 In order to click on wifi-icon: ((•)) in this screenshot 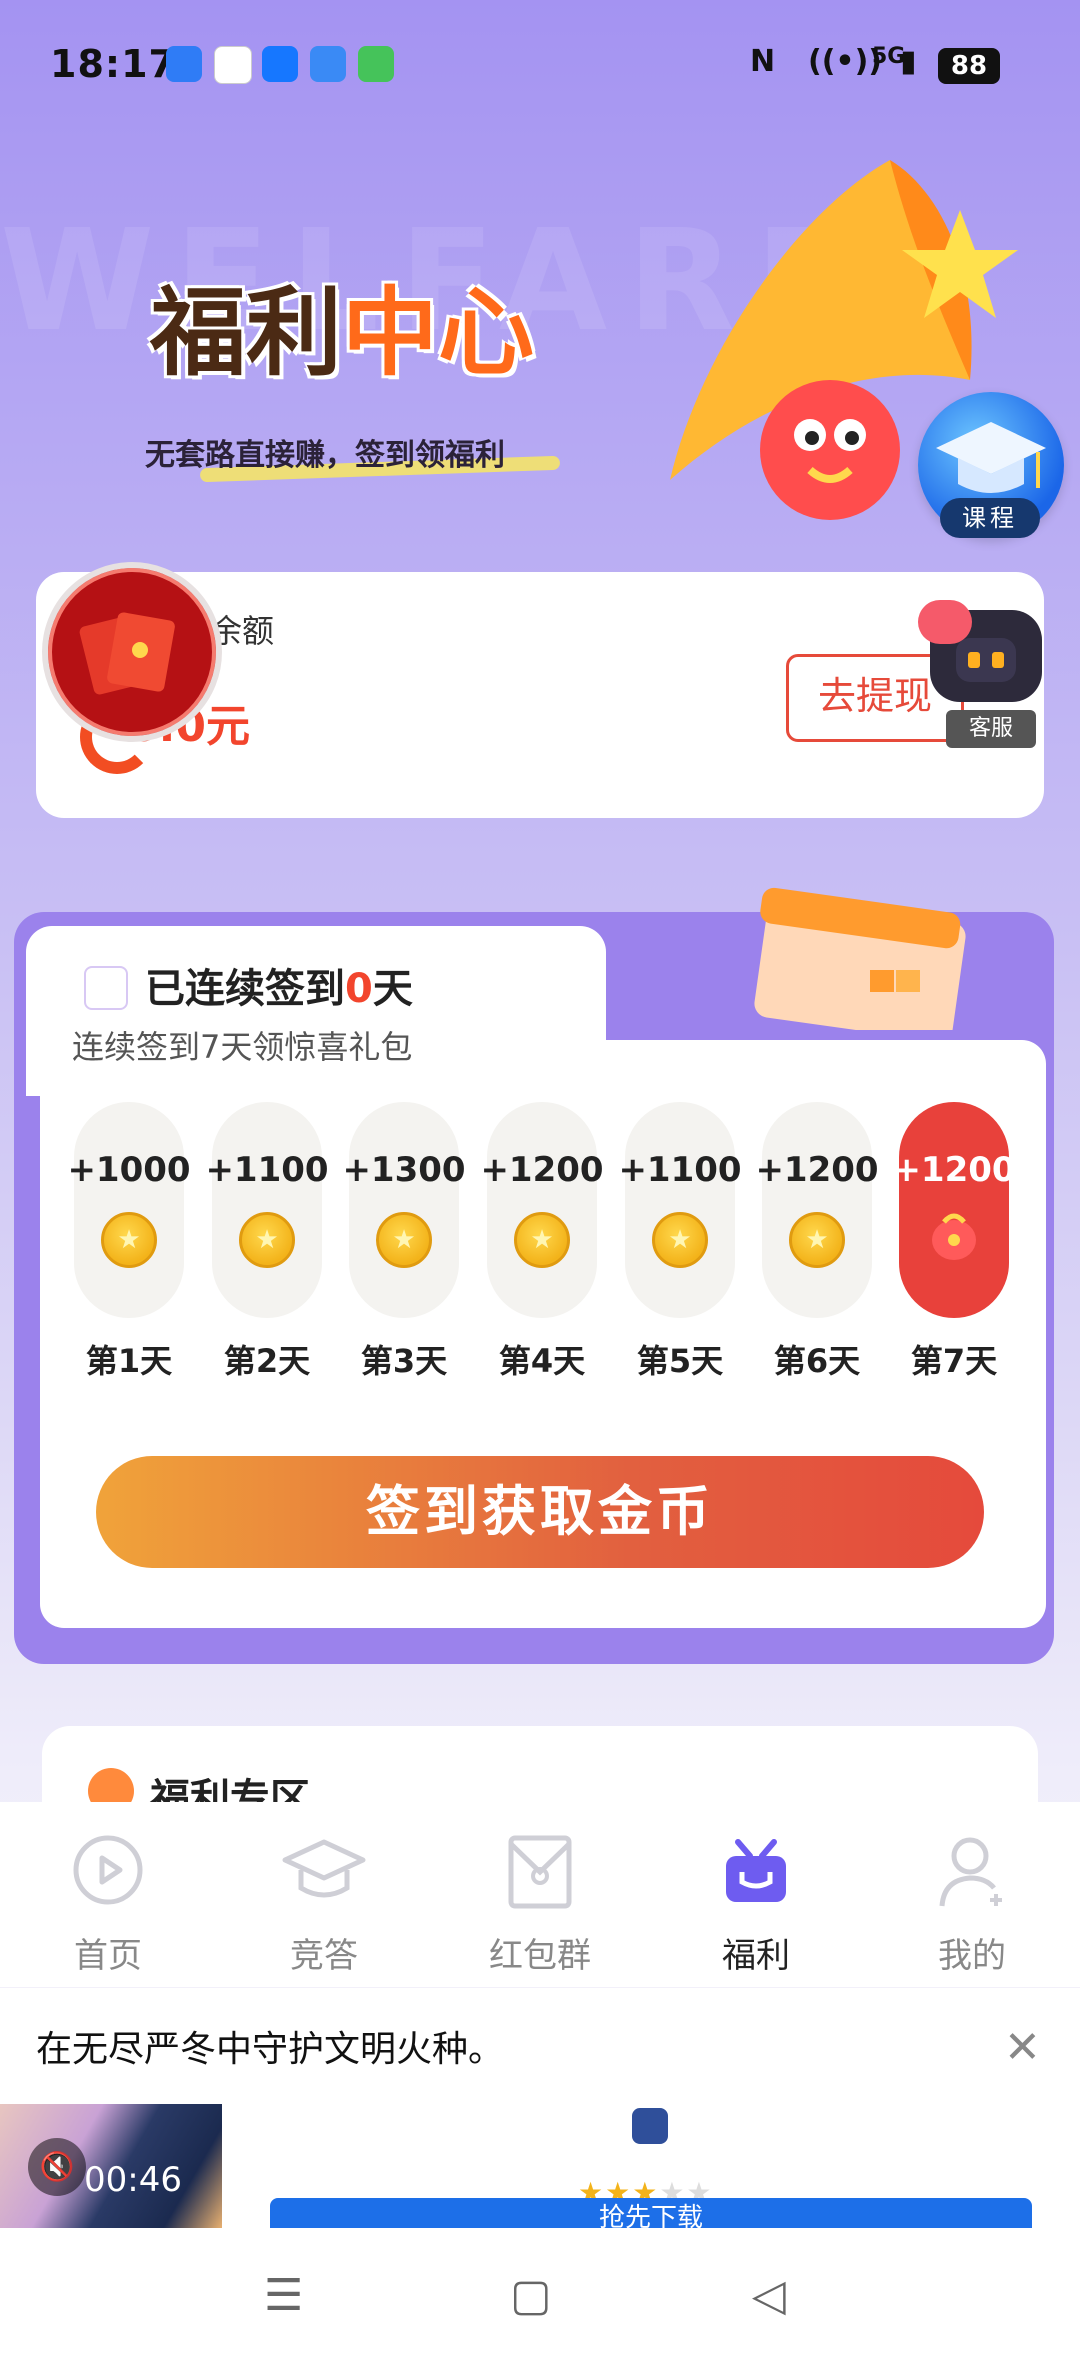, I will do `click(845, 61)`.